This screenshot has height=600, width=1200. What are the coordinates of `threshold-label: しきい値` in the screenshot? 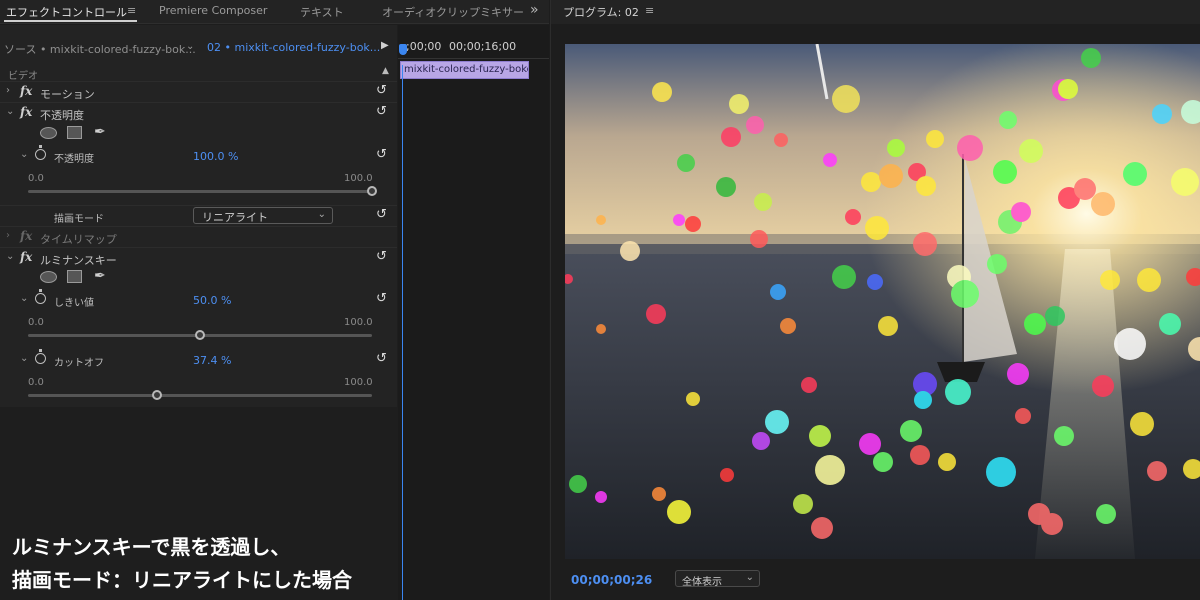 It's located at (74, 303).